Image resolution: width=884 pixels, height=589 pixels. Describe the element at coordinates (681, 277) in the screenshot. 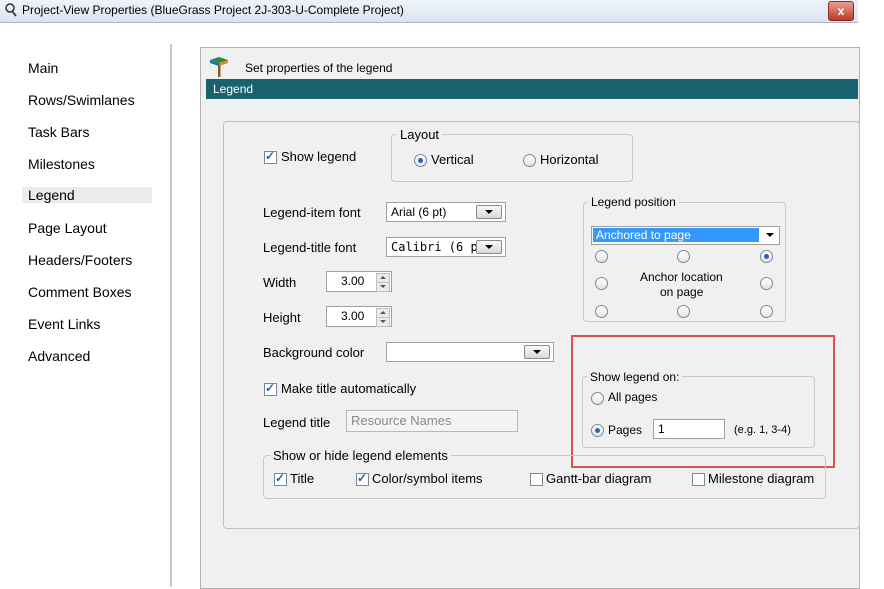

I see `anchor-location-label: Anchor location` at that location.